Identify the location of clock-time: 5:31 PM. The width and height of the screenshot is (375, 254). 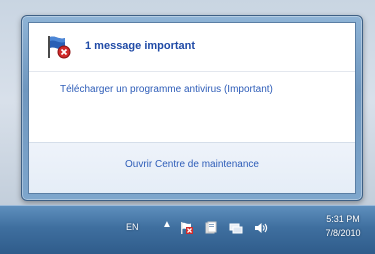
(343, 219).